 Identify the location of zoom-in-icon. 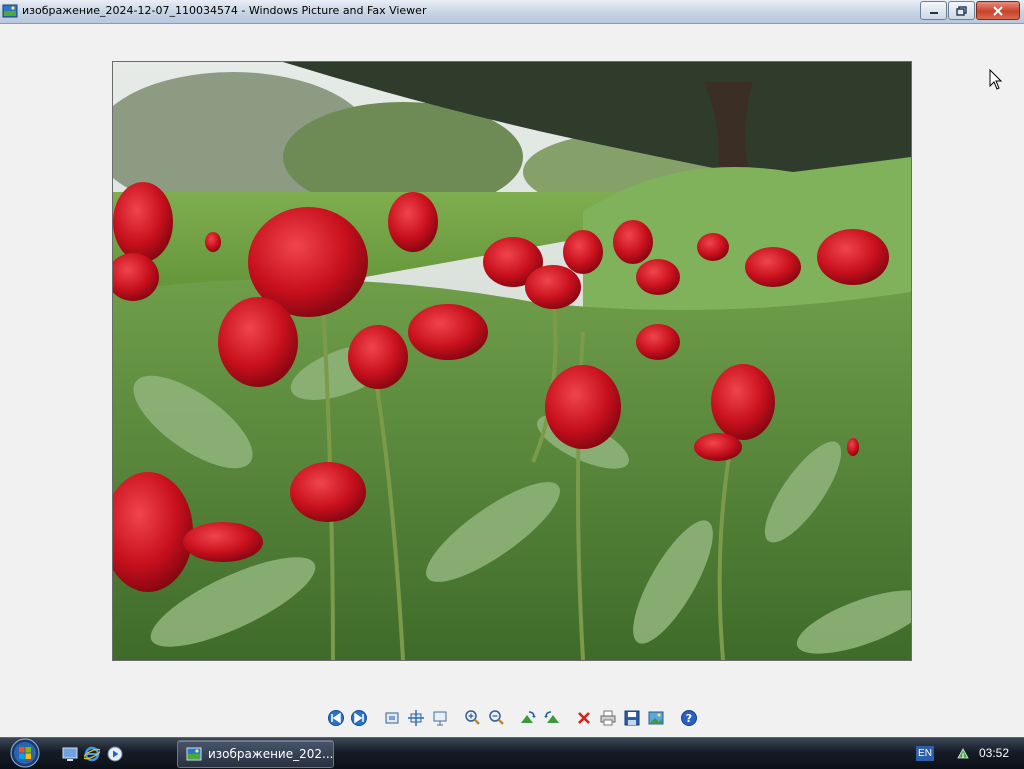
(472, 718).